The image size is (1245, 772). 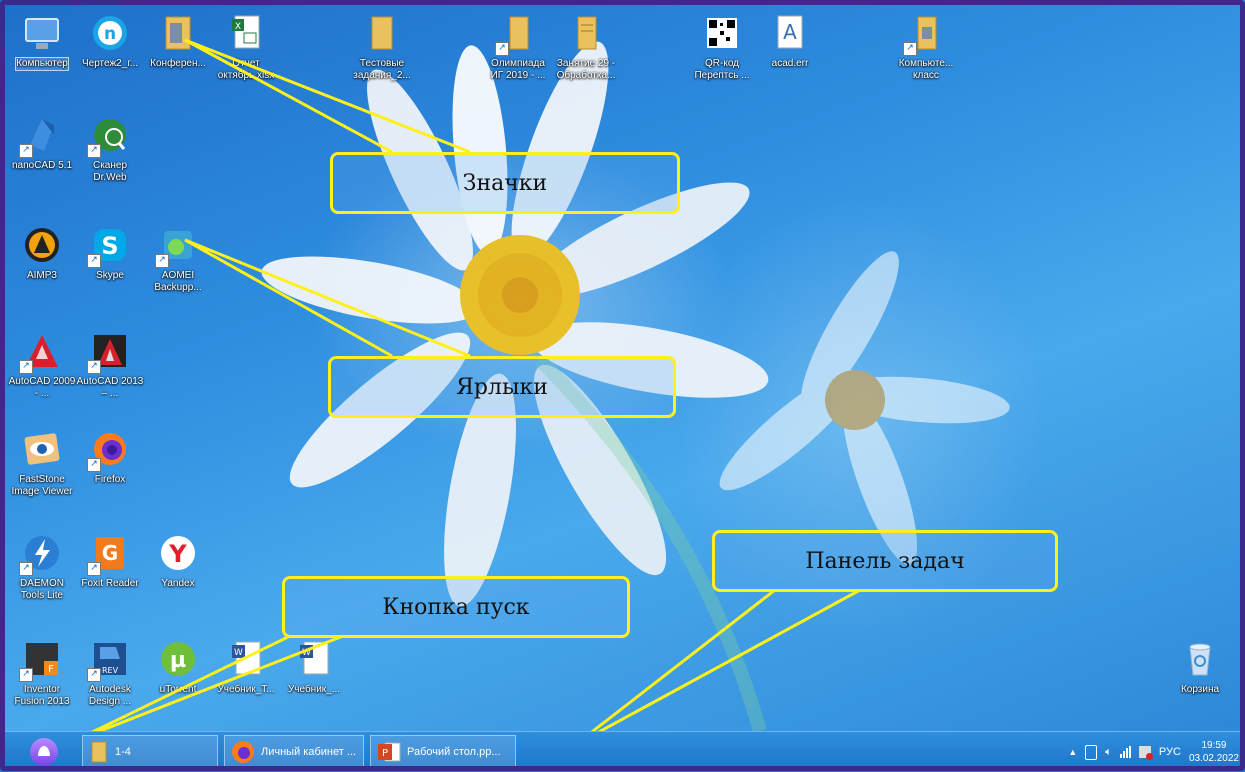 I want to click on callout-panel-zadach: Панель задач, so click(x=885, y=561).